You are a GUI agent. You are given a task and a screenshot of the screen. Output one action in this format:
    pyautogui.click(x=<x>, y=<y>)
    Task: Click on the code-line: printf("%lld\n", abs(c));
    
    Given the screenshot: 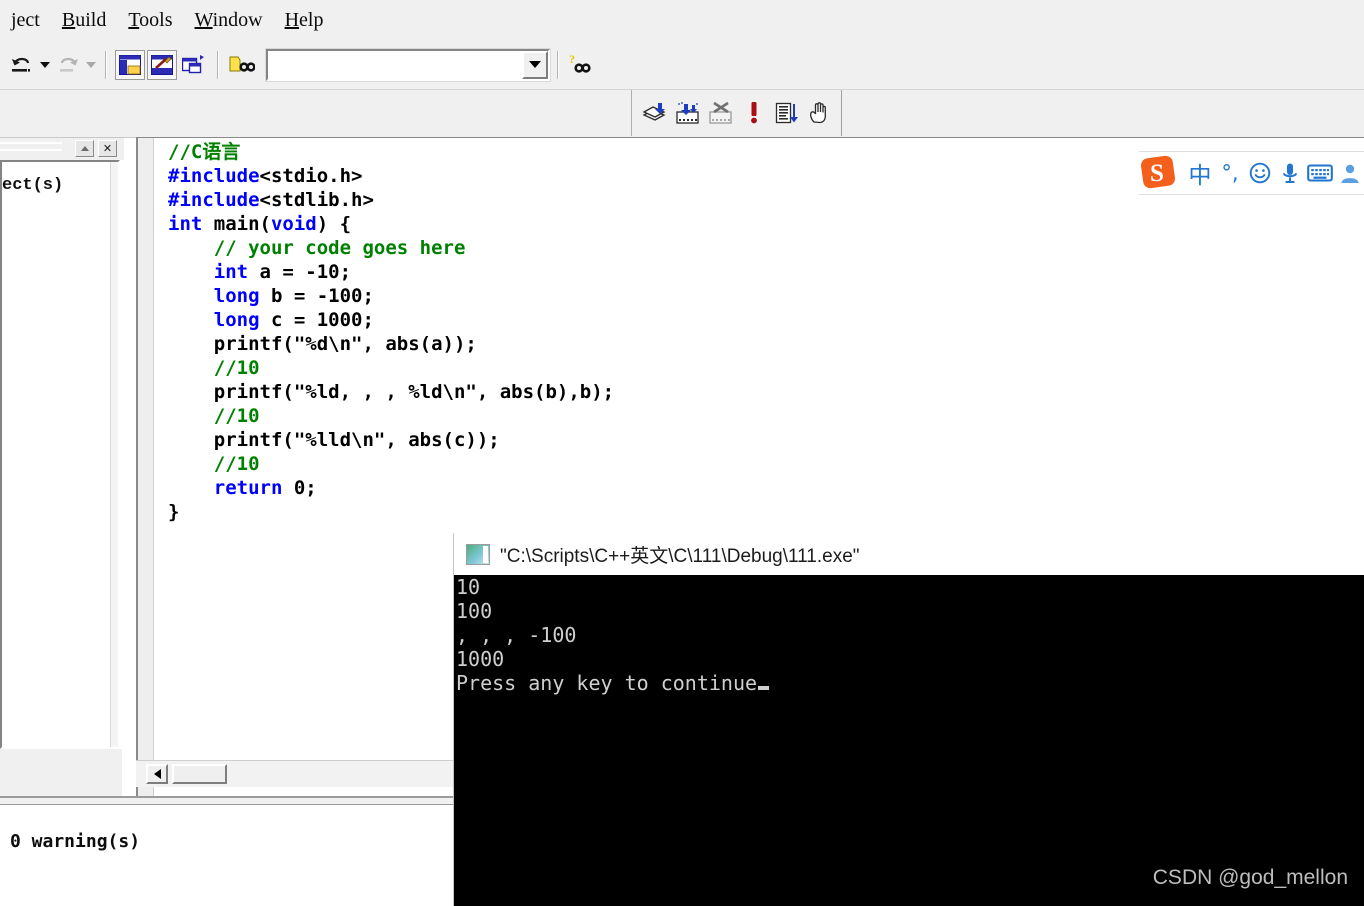 What is the action you would take?
    pyautogui.click(x=391, y=440)
    